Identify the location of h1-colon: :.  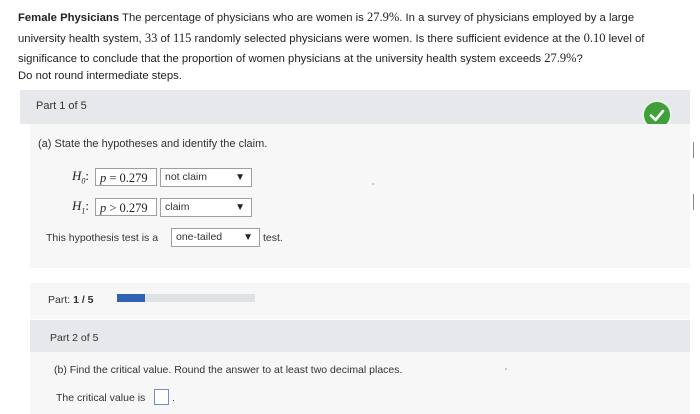
(87, 205).